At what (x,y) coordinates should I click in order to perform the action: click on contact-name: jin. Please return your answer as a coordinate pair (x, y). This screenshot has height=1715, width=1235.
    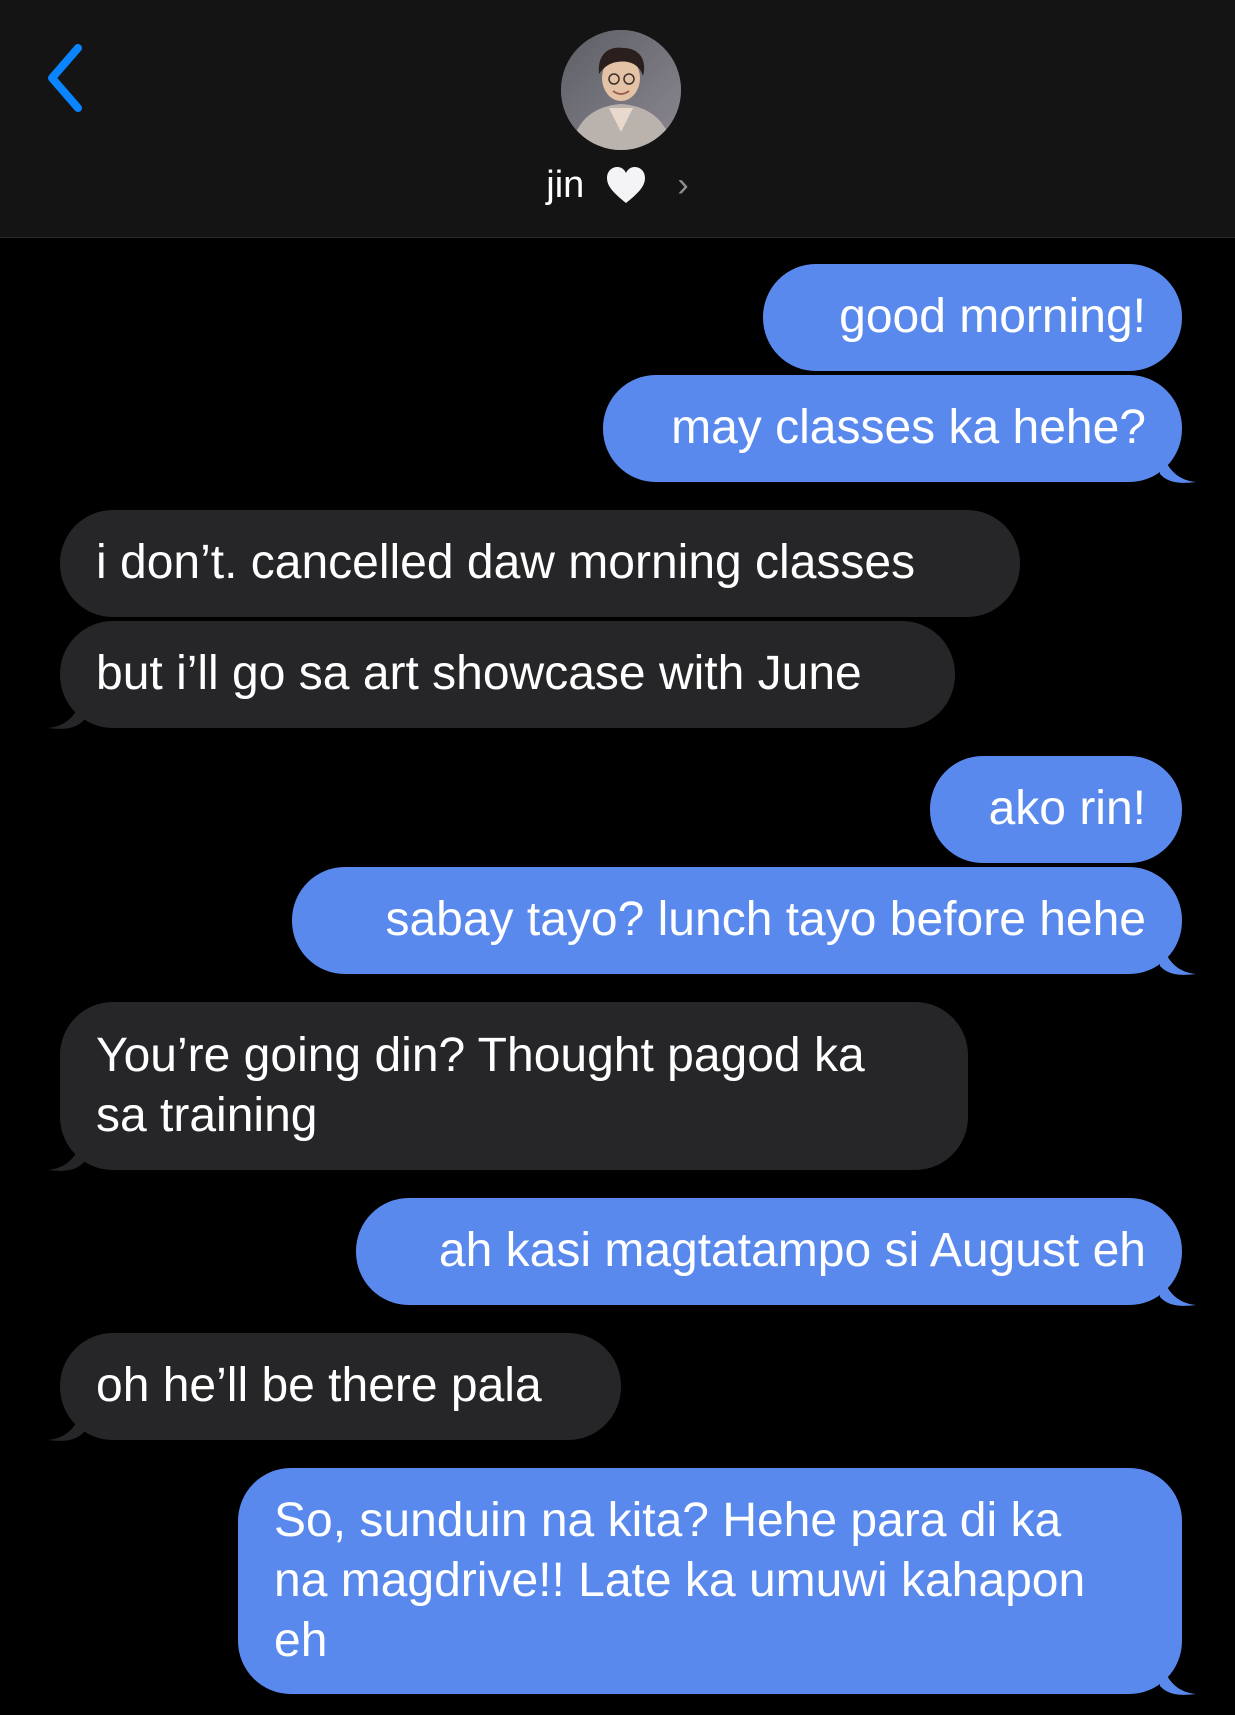
    Looking at the image, I should click on (565, 184).